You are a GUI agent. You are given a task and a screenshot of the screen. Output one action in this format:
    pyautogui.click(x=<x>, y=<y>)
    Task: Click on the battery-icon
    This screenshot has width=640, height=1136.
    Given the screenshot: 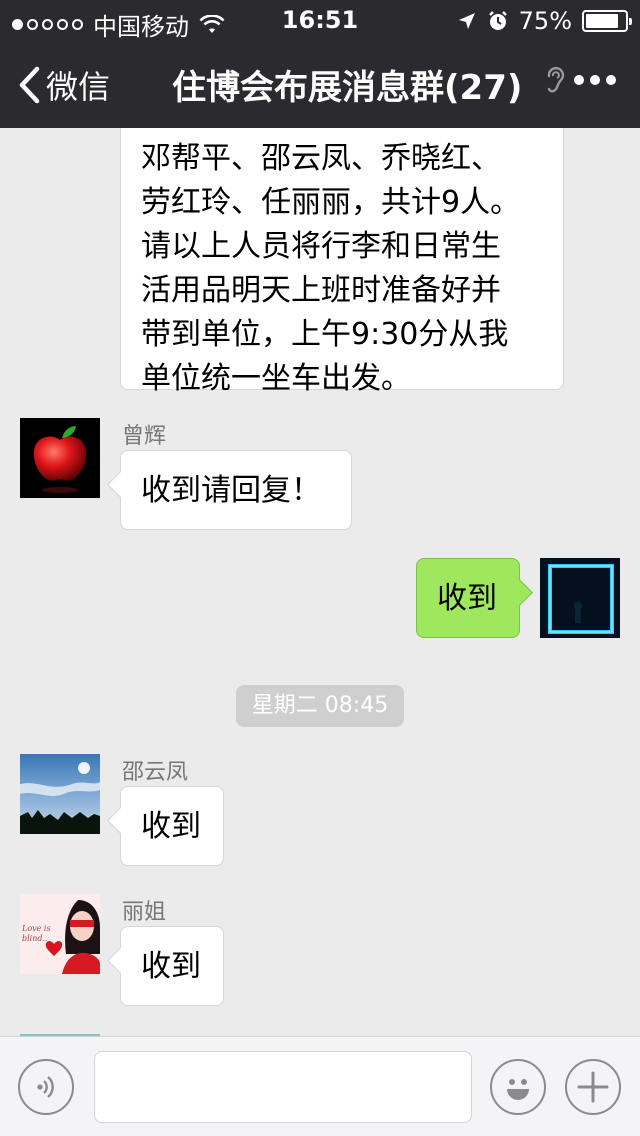 What is the action you would take?
    pyautogui.click(x=607, y=21)
    